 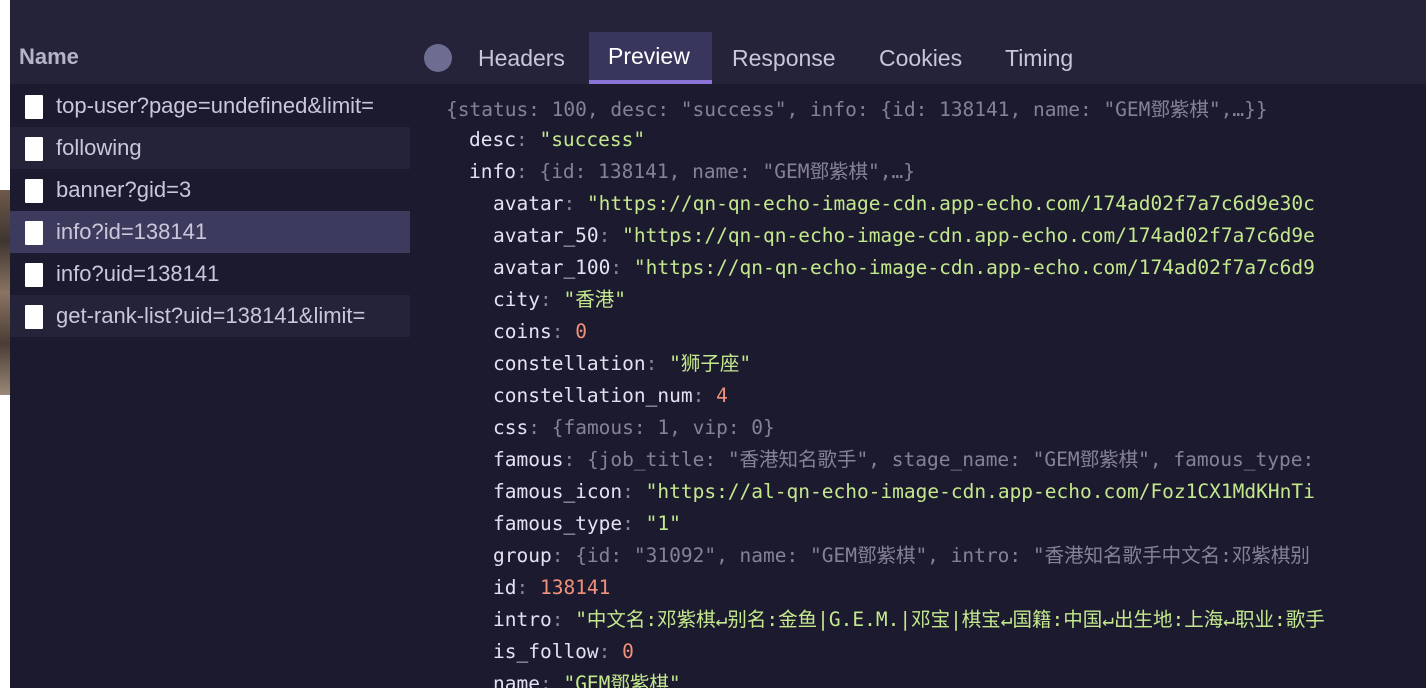 I want to click on json-key: is_follow, so click(x=546, y=651).